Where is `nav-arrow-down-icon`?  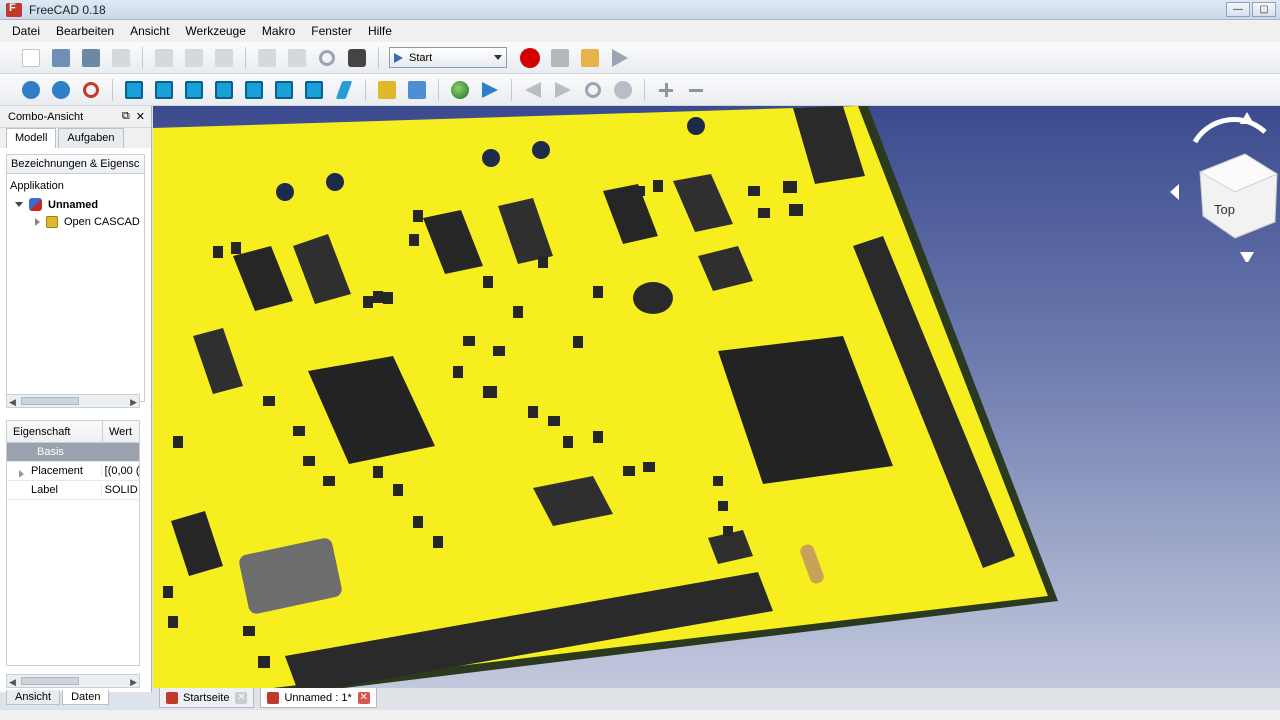 nav-arrow-down-icon is located at coordinates (1247, 258).